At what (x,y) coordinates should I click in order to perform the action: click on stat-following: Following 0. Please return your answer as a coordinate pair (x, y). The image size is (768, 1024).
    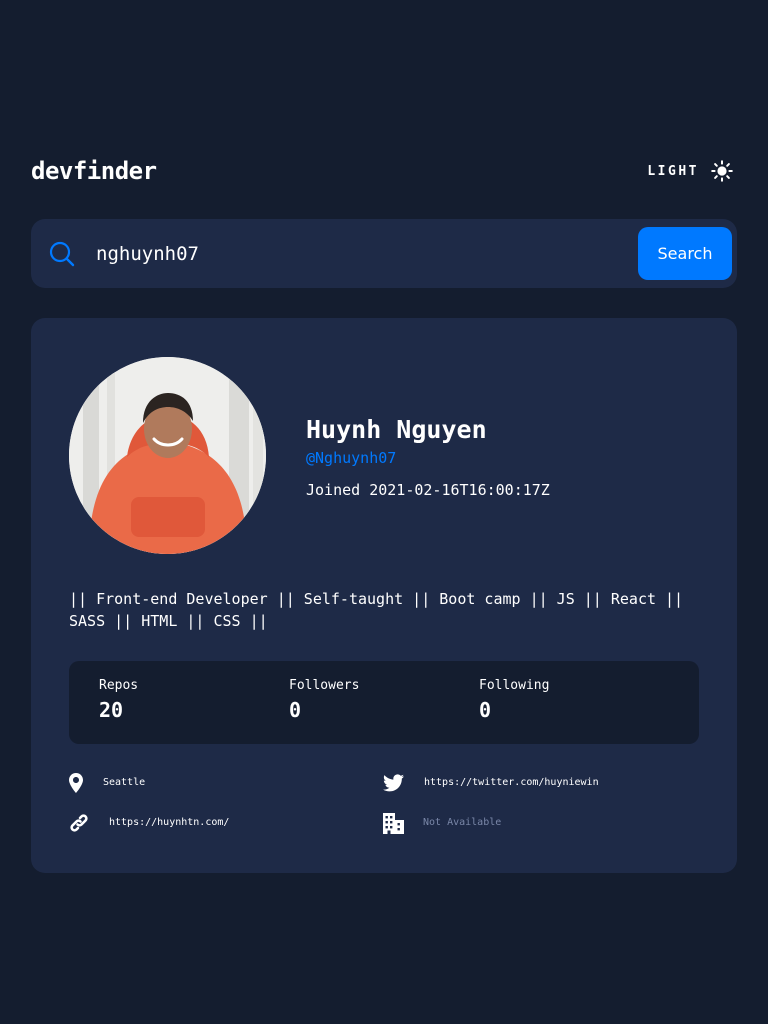
    Looking at the image, I should click on (514, 700).